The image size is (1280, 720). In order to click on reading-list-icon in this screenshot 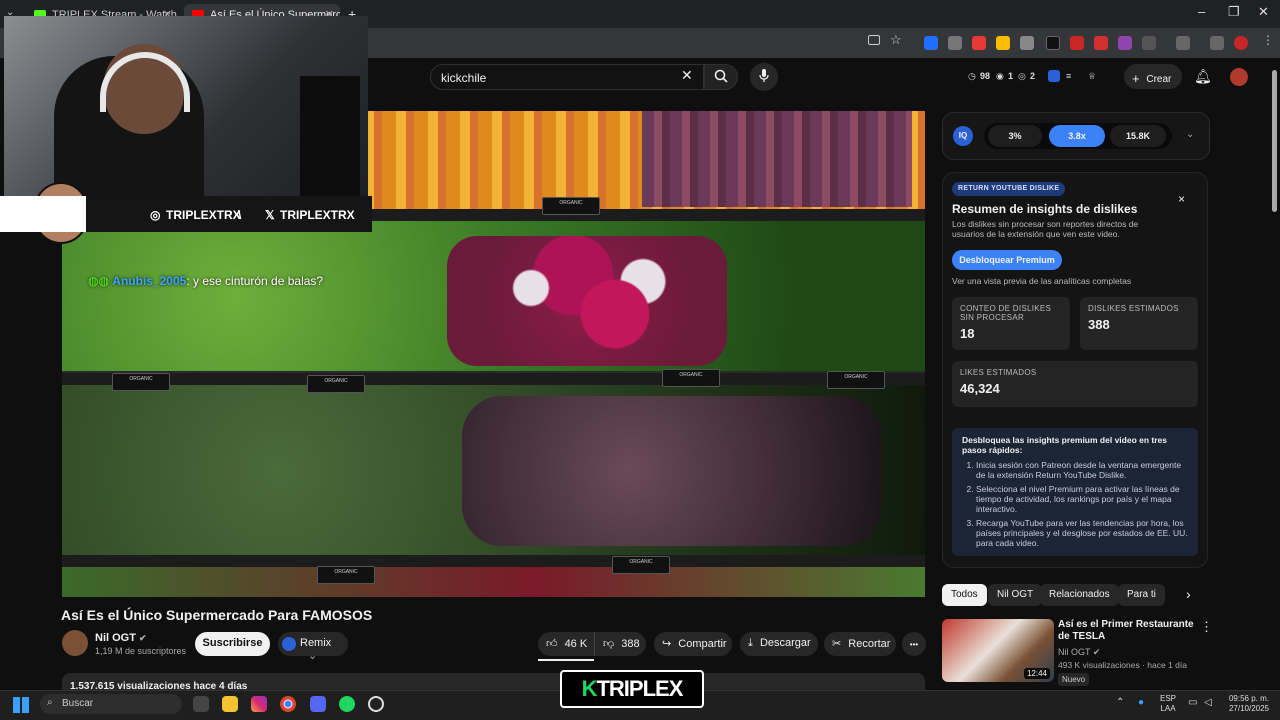, I will do `click(1217, 43)`.